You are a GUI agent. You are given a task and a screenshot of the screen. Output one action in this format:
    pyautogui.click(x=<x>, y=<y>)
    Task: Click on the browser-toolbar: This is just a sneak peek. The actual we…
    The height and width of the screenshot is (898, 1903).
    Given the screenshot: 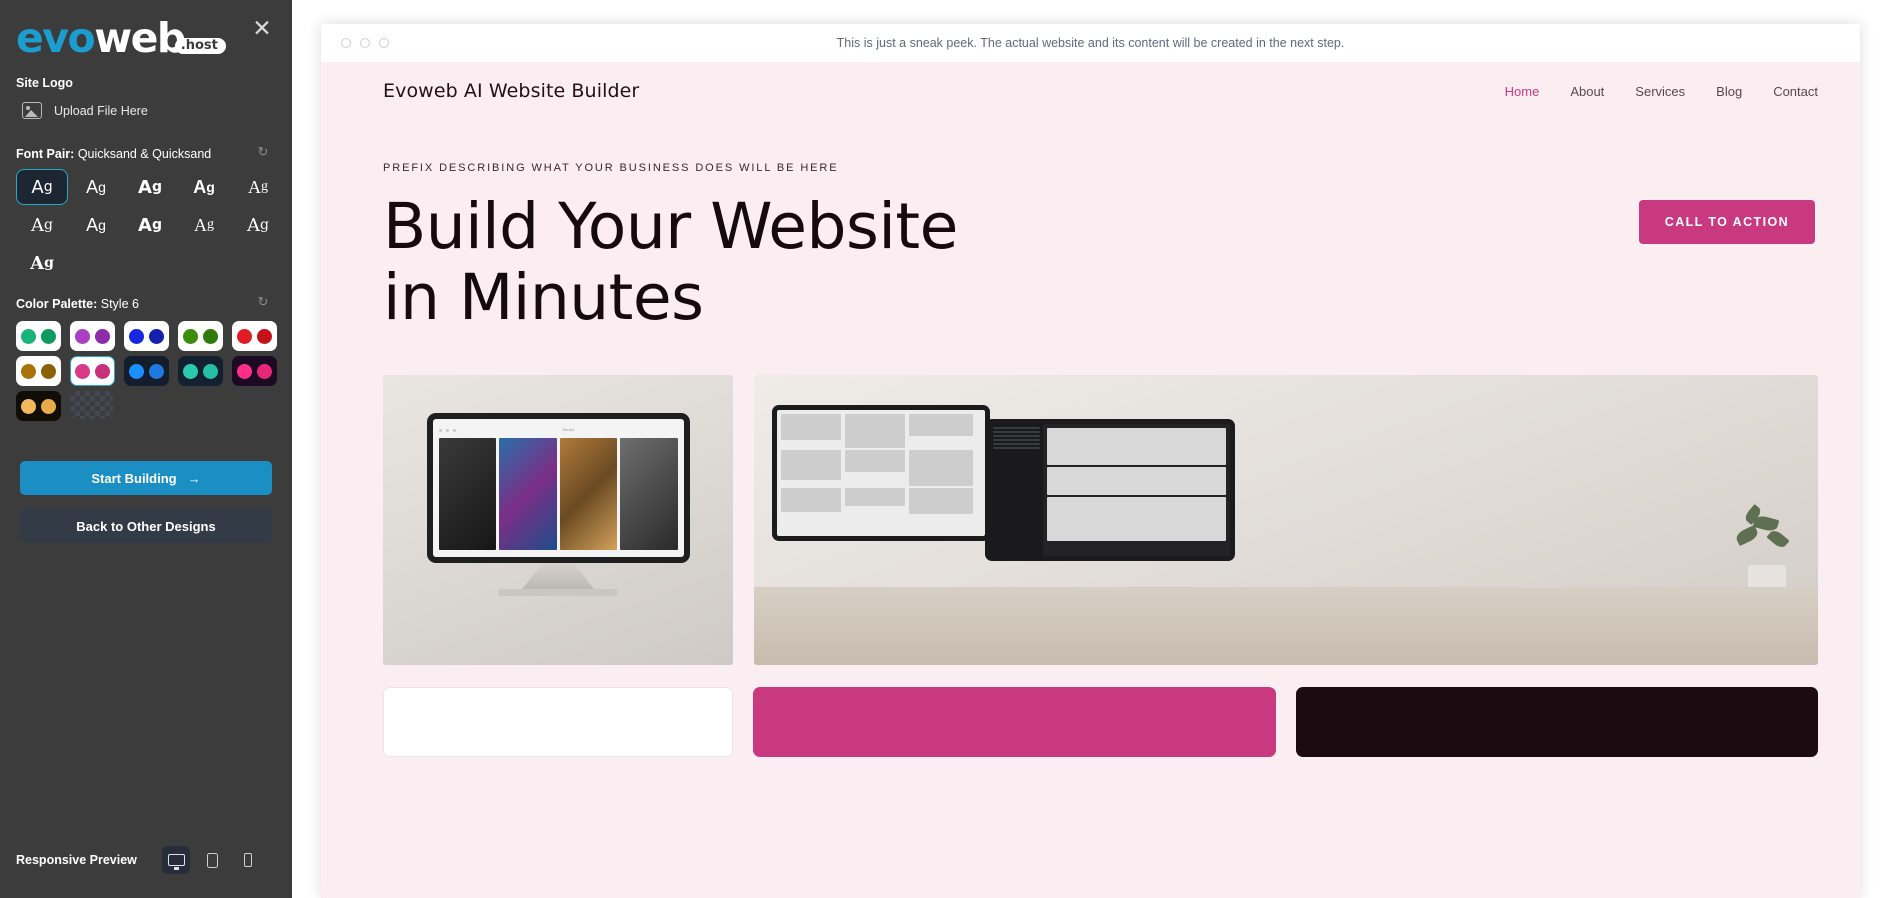 What is the action you would take?
    pyautogui.click(x=1090, y=43)
    